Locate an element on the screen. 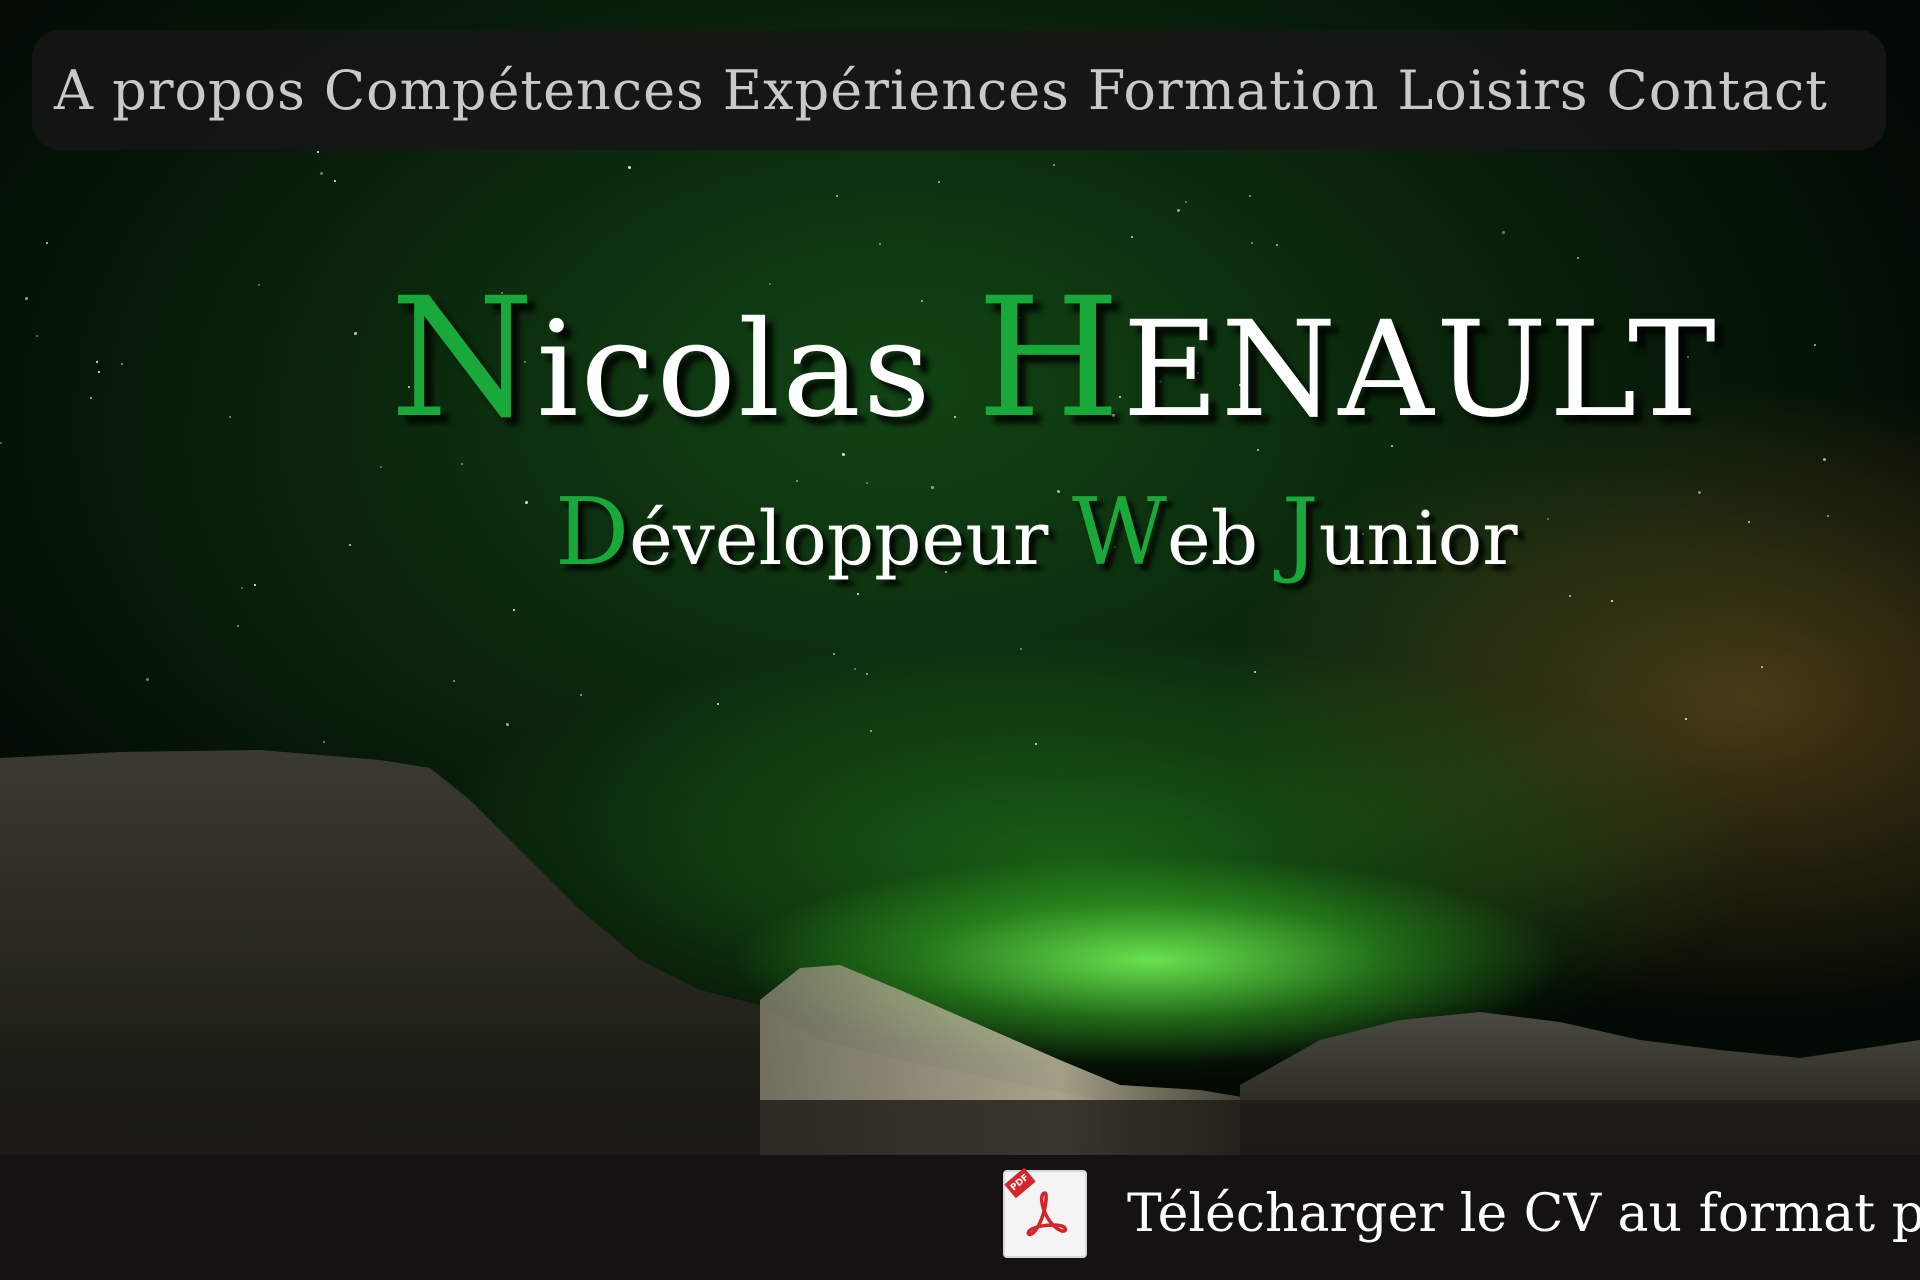 Image resolution: width=1920 pixels, height=1280 pixels. download-cv-link: PDF Télécharger le CV au format pdf is located at coordinates (1461, 1212).